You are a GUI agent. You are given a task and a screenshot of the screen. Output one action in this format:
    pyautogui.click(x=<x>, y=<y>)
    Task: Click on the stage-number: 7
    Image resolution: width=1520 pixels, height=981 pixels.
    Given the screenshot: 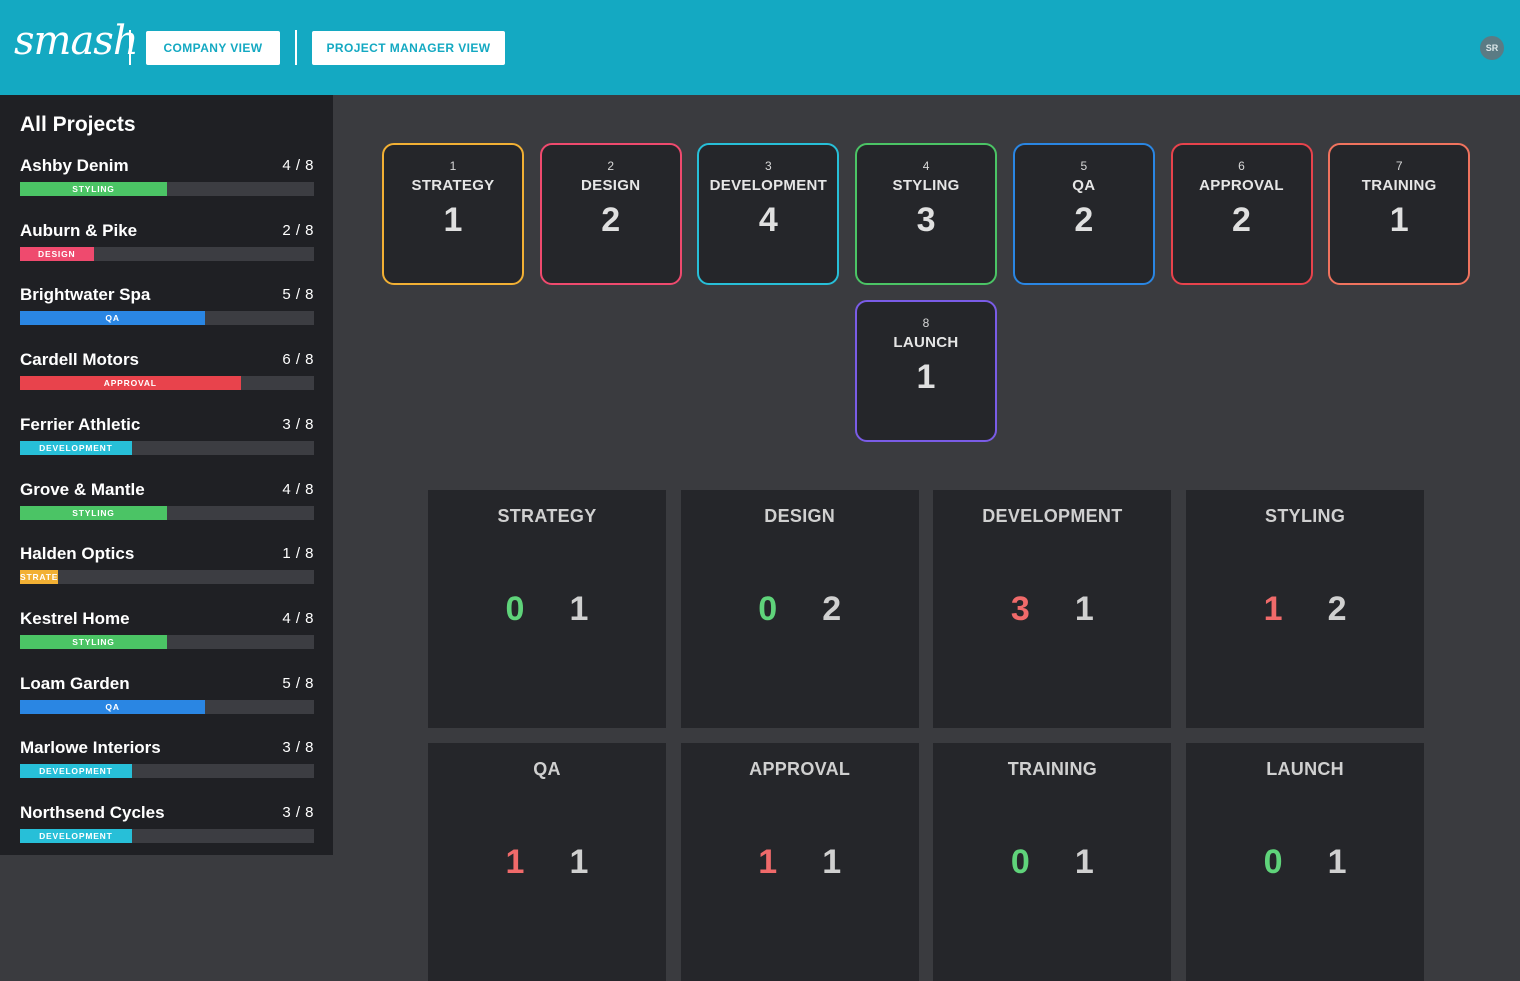 What is the action you would take?
    pyautogui.click(x=1399, y=166)
    